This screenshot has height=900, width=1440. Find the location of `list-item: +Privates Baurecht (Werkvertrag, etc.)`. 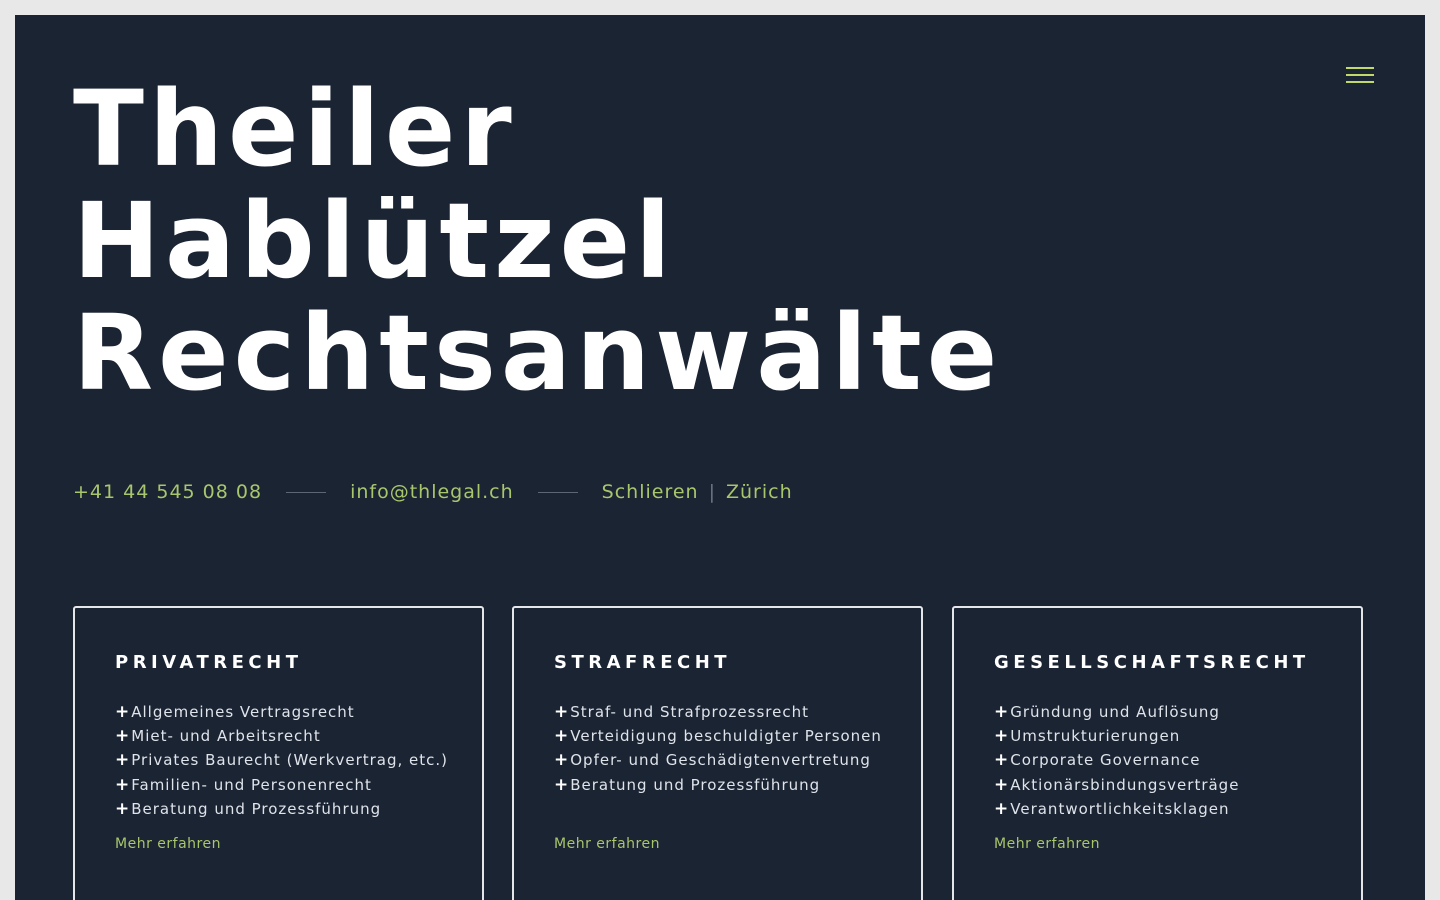

list-item: +Privates Baurecht (Werkvertrag, etc.) is located at coordinates (282, 760).